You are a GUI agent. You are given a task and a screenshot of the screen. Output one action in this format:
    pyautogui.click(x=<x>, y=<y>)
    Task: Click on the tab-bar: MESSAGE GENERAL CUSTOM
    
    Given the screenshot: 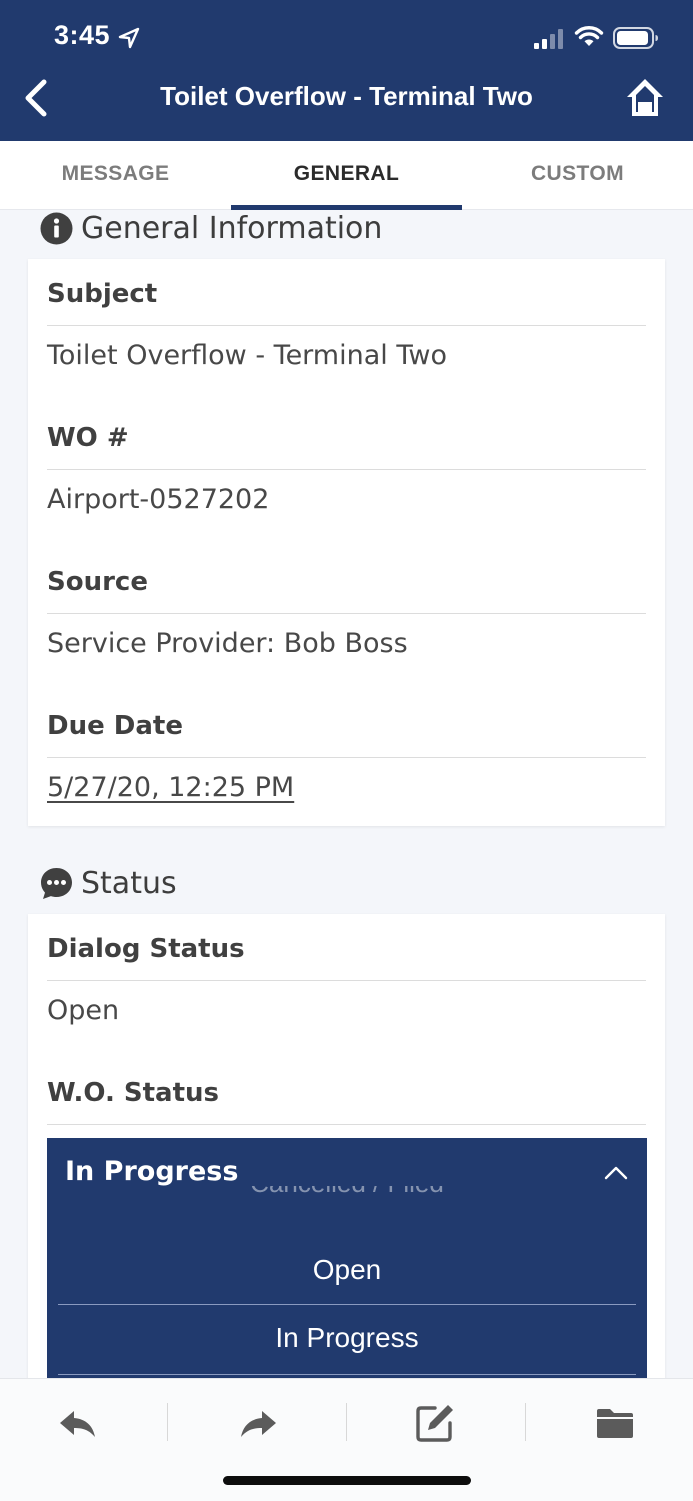 What is the action you would take?
    pyautogui.click(x=346, y=175)
    